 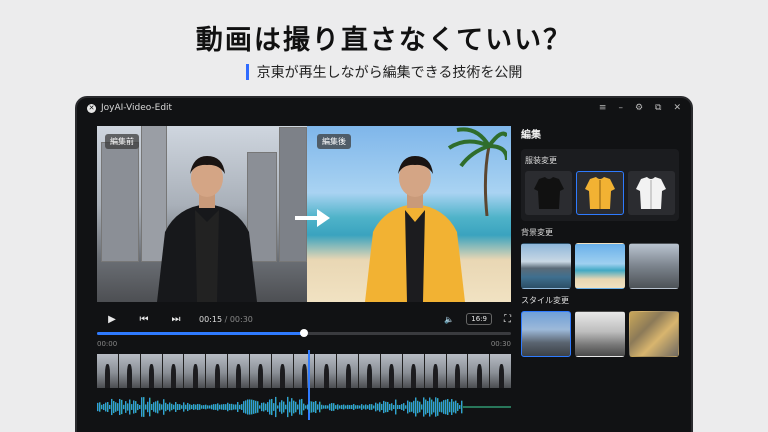 What do you see at coordinates (600, 266) in the screenshot?
I see `background-beach` at bounding box center [600, 266].